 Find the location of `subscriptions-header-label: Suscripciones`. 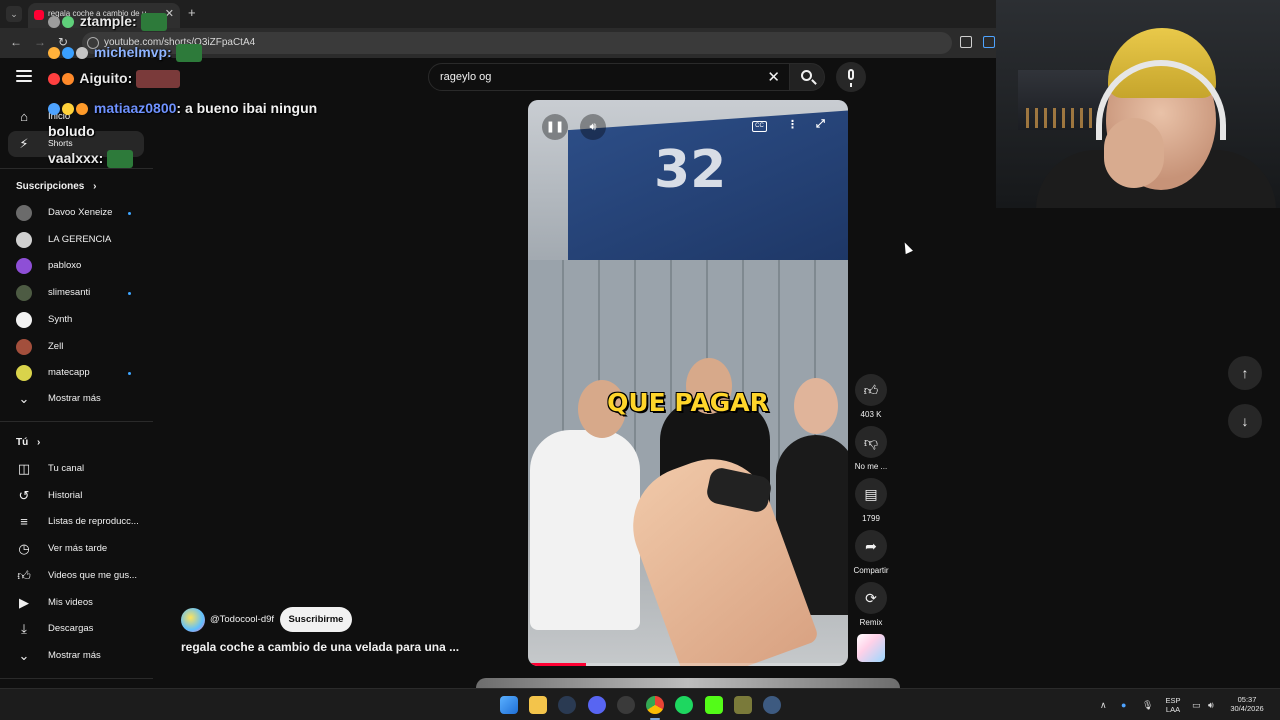

subscriptions-header-label: Suscripciones is located at coordinates (50, 186).